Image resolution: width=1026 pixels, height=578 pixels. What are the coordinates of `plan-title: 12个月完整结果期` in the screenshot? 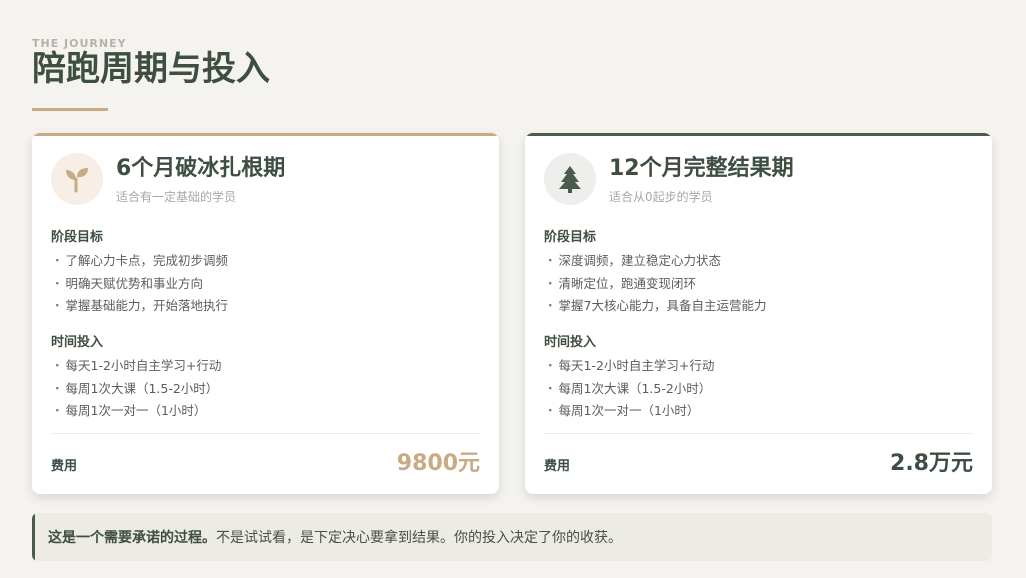 It's located at (701, 168).